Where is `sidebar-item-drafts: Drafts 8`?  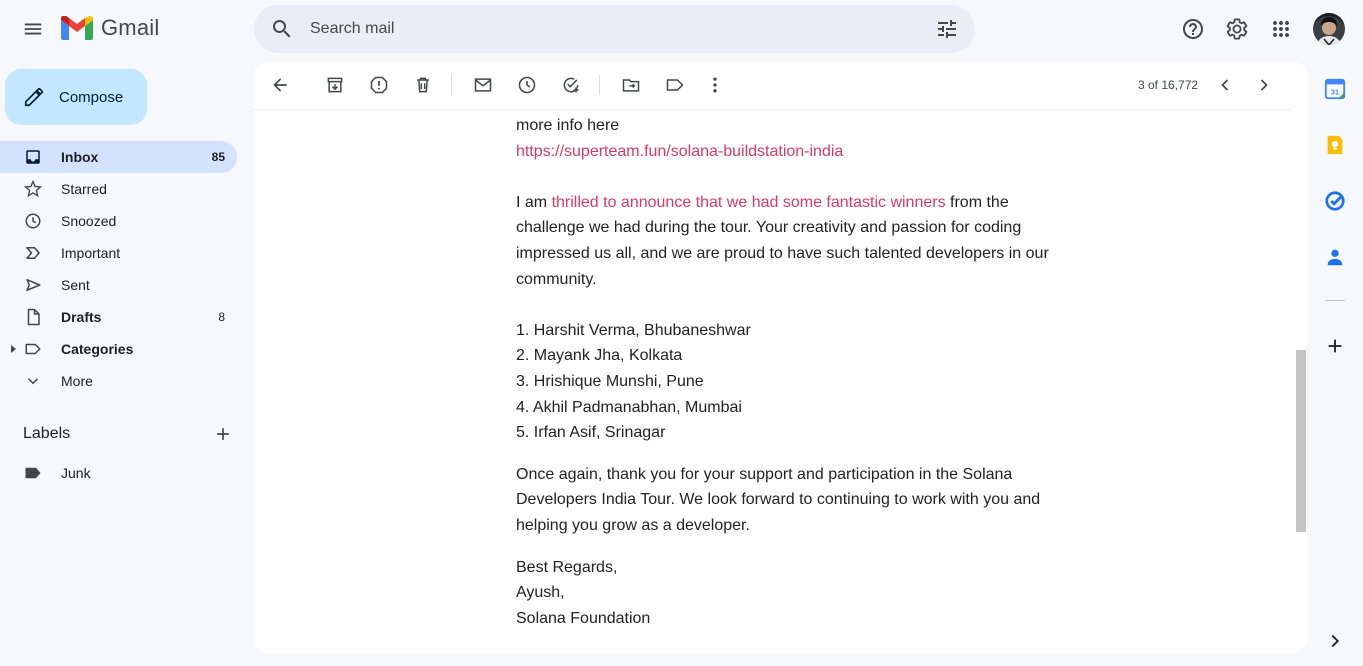 sidebar-item-drafts: Drafts 8 is located at coordinates (118, 317).